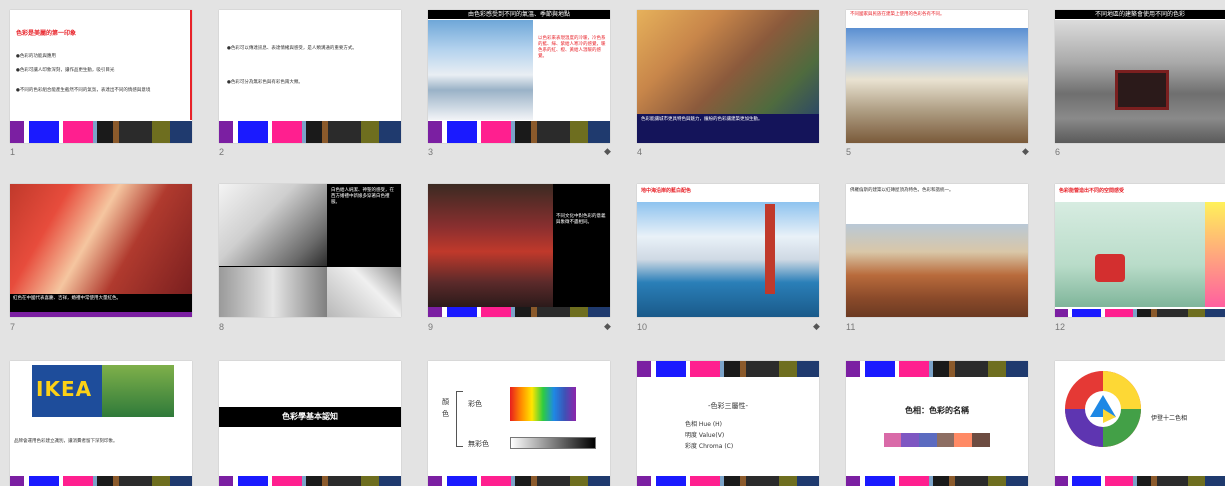 The image size is (1225, 486). I want to click on slide-thumbnail-5: 不同國家與民族在建築上使用的色彩各有不同。, so click(937, 76).